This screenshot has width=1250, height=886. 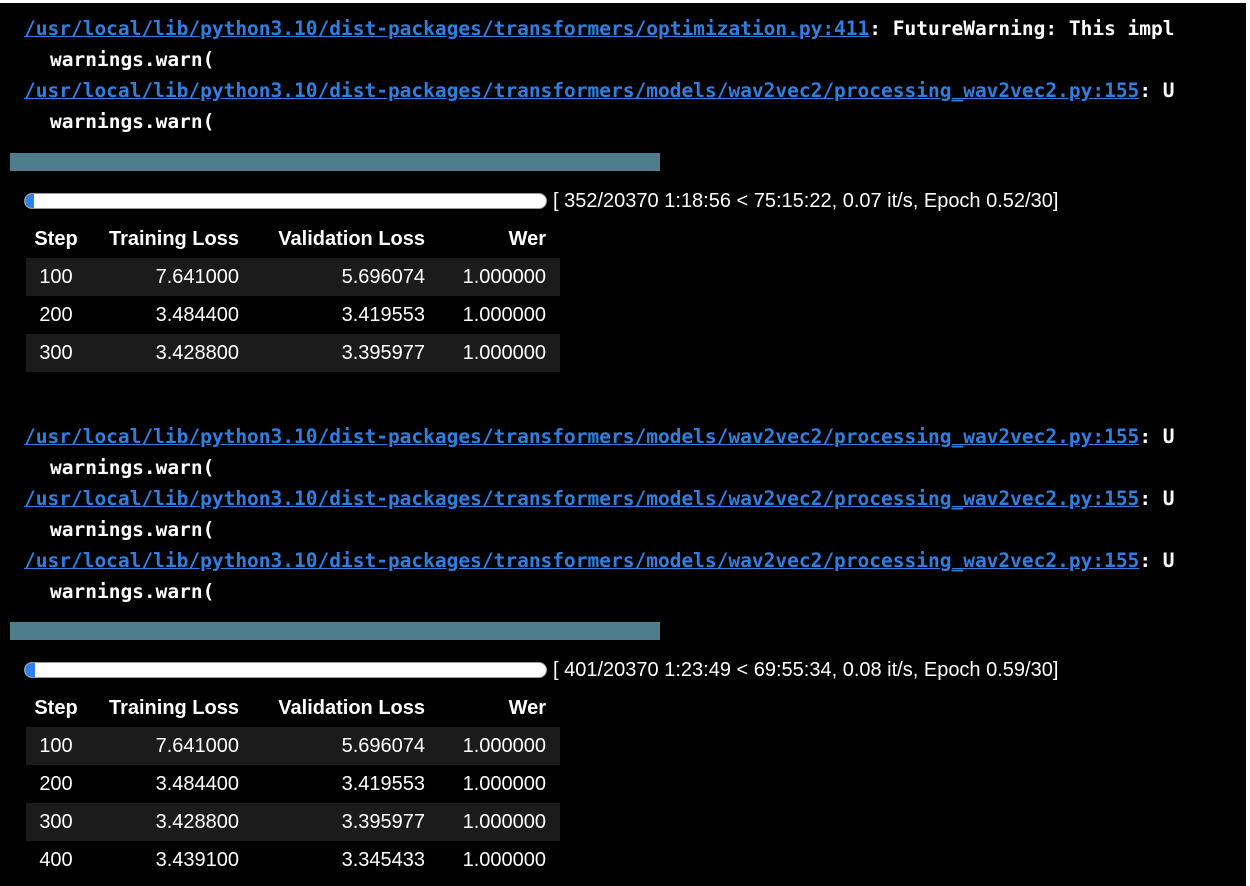 I want to click on table-row: 400 3.439100 3.345433 1.000000, so click(x=293, y=860).